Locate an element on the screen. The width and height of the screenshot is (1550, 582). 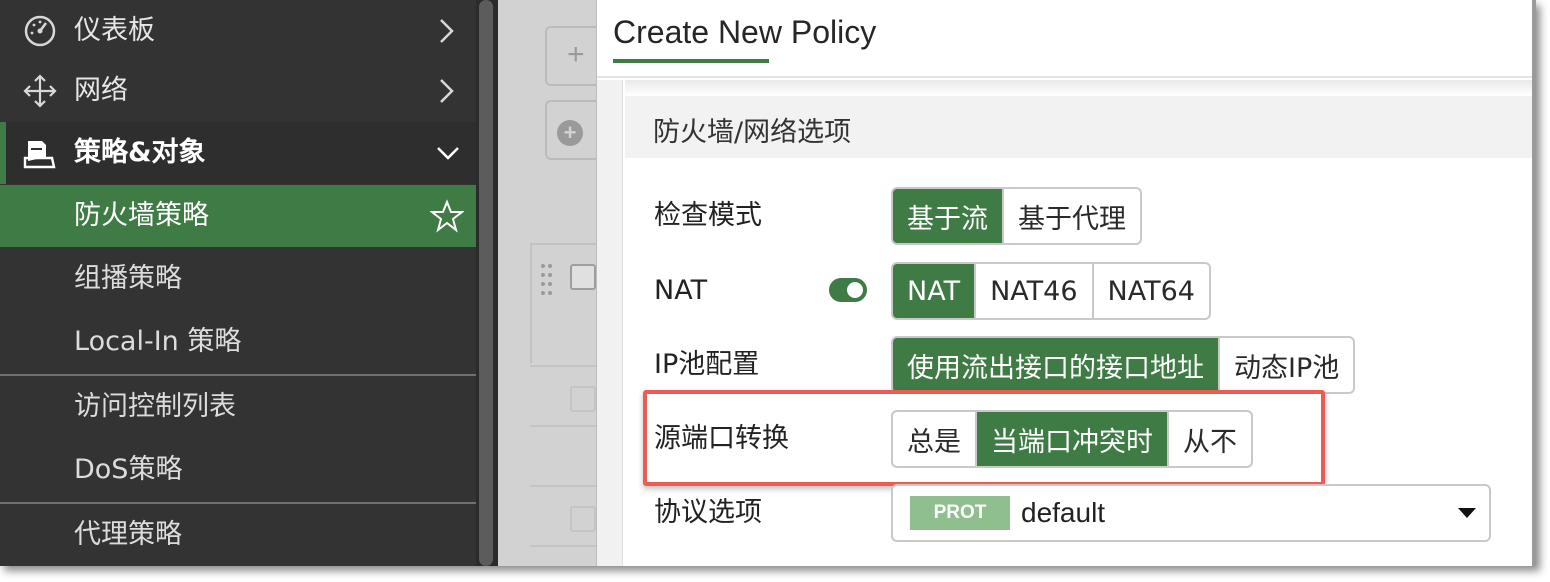
star-icon is located at coordinates (447, 216).